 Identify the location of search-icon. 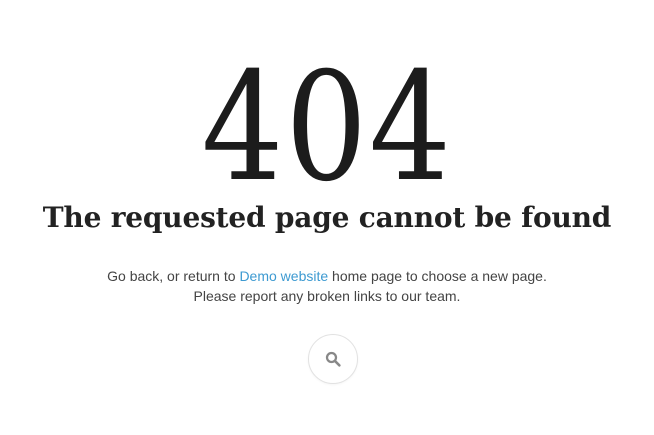
(333, 359).